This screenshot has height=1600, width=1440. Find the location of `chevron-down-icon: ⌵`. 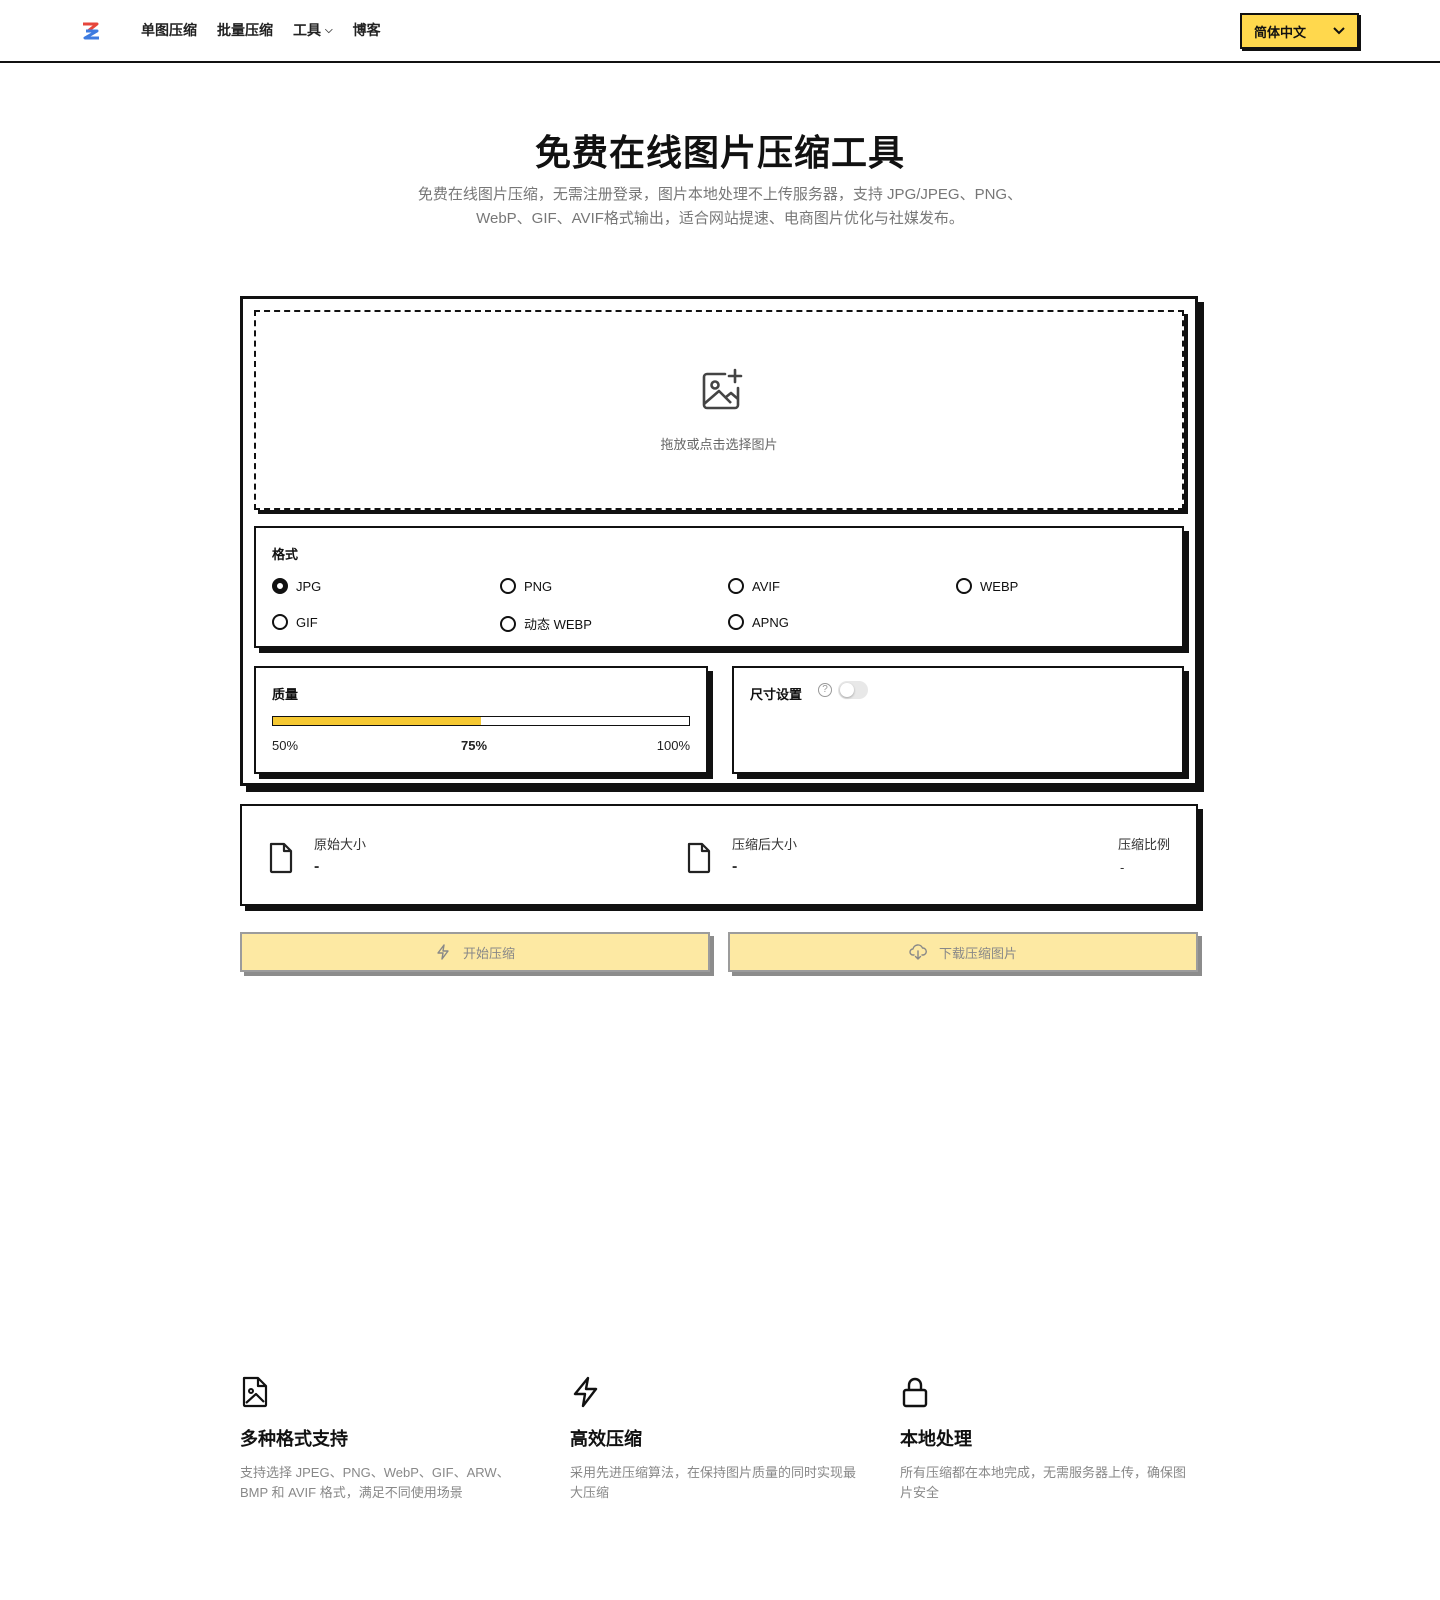

chevron-down-icon: ⌵ is located at coordinates (329, 30).